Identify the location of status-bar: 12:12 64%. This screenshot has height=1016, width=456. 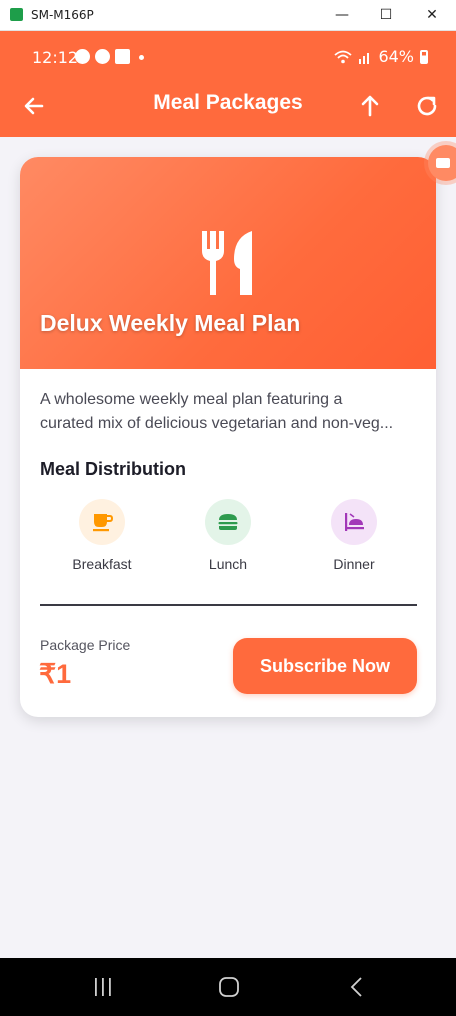
(228, 58).